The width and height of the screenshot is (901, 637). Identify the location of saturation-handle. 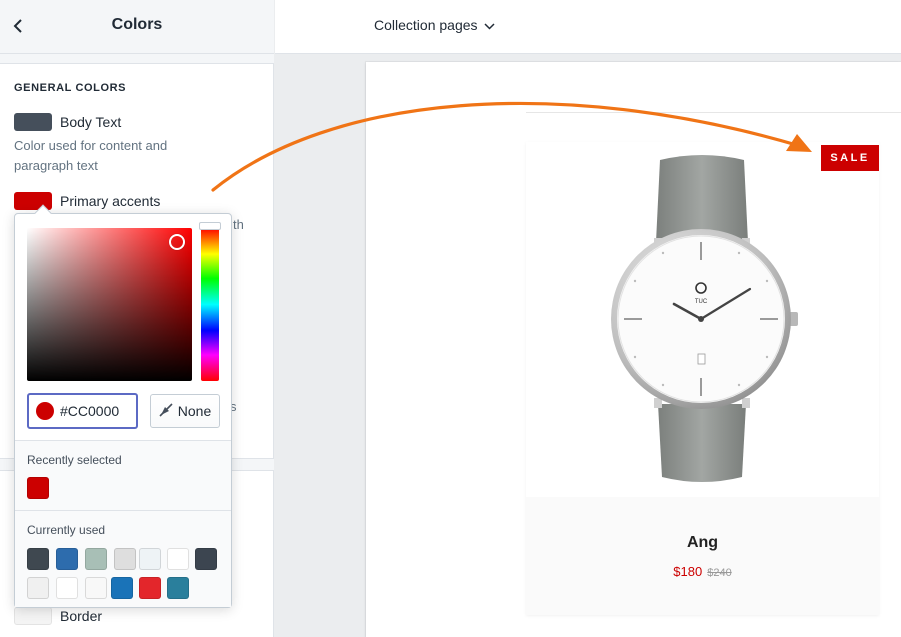
(177, 242).